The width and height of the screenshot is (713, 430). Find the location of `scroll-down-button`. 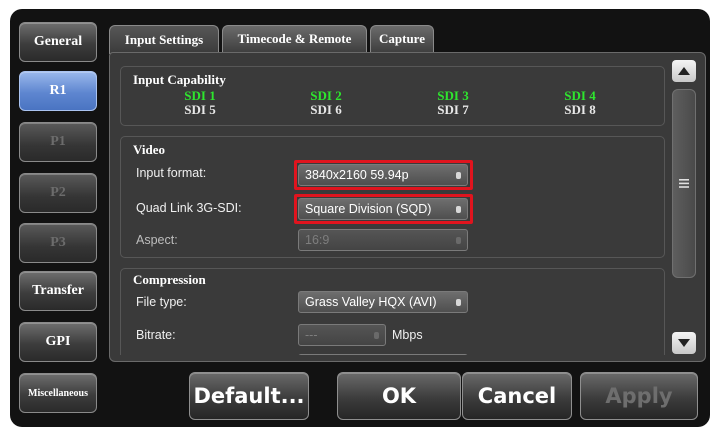

scroll-down-button is located at coordinates (684, 343).